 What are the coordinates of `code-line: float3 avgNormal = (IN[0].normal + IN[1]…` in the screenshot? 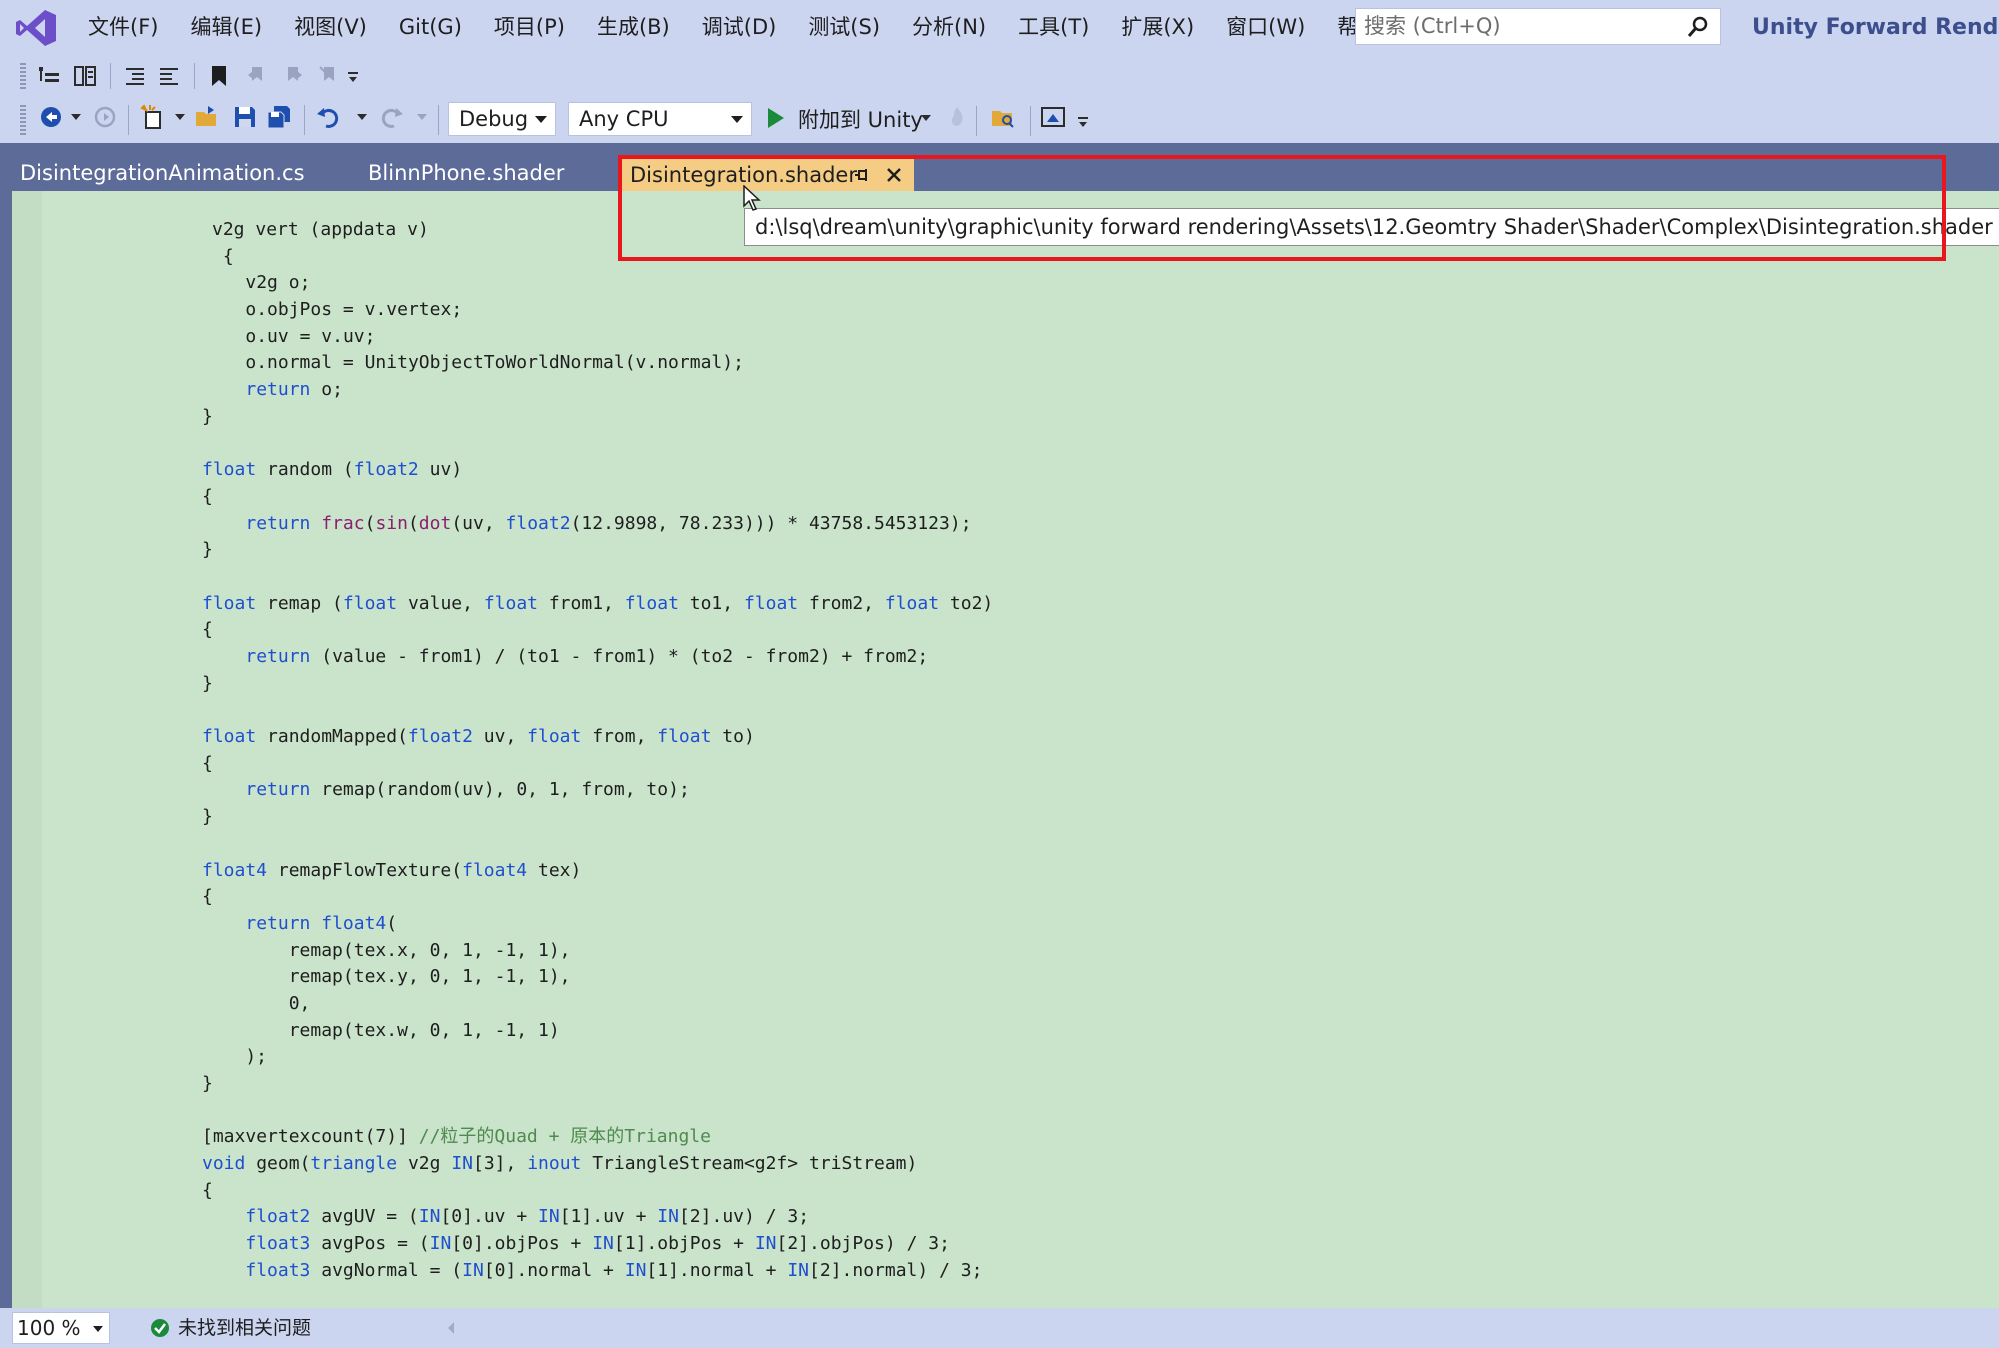 It's located at (502, 1271).